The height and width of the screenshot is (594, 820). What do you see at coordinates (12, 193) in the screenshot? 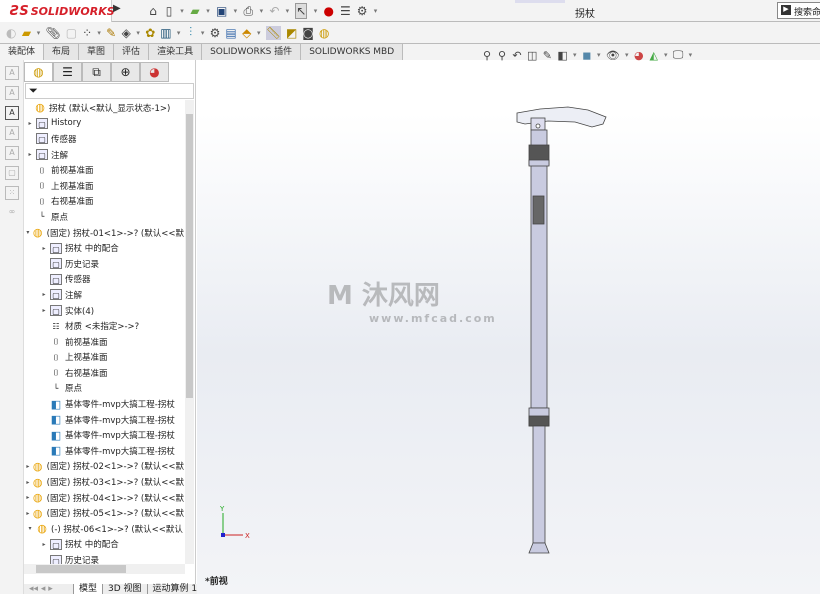
I see `annotation-icon: ⁙` at bounding box center [12, 193].